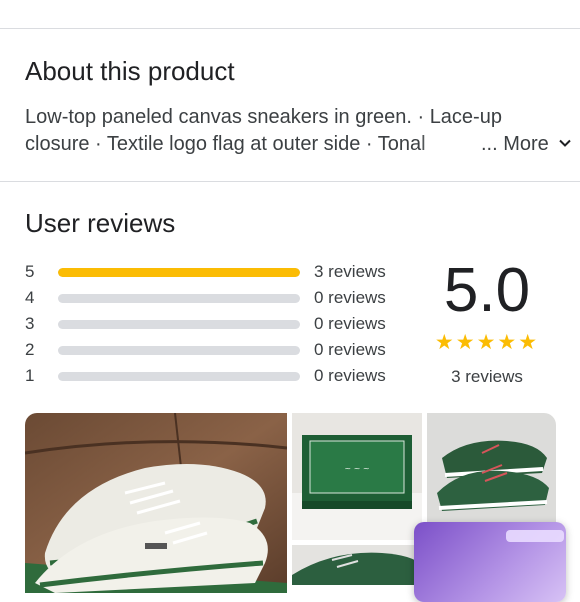 The image size is (580, 602). What do you see at coordinates (487, 342) in the screenshot?
I see `star-rating-icon: ★★★★★` at bounding box center [487, 342].